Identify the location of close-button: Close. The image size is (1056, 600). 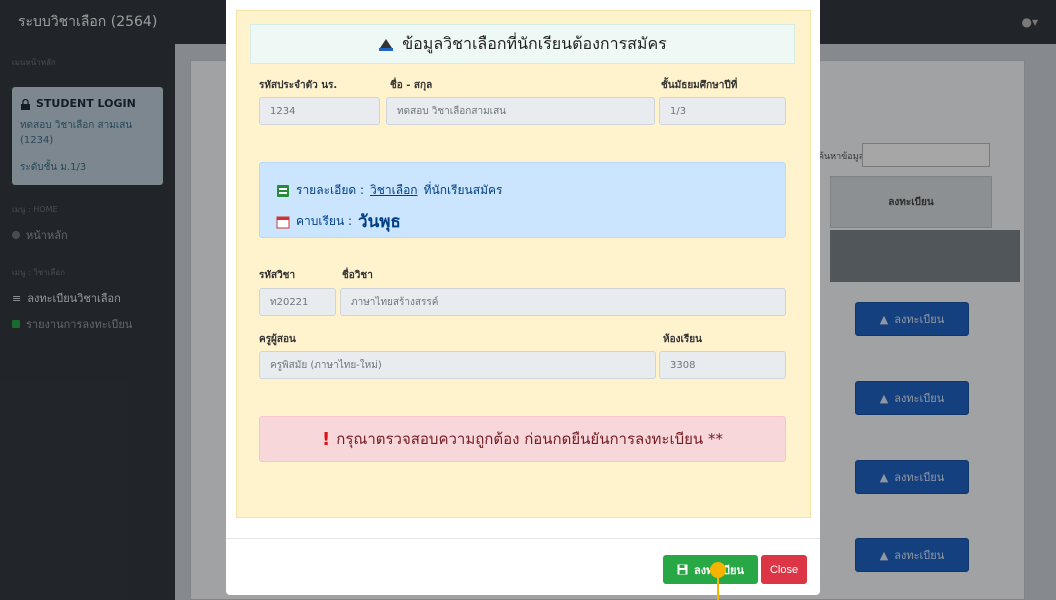
(784, 569).